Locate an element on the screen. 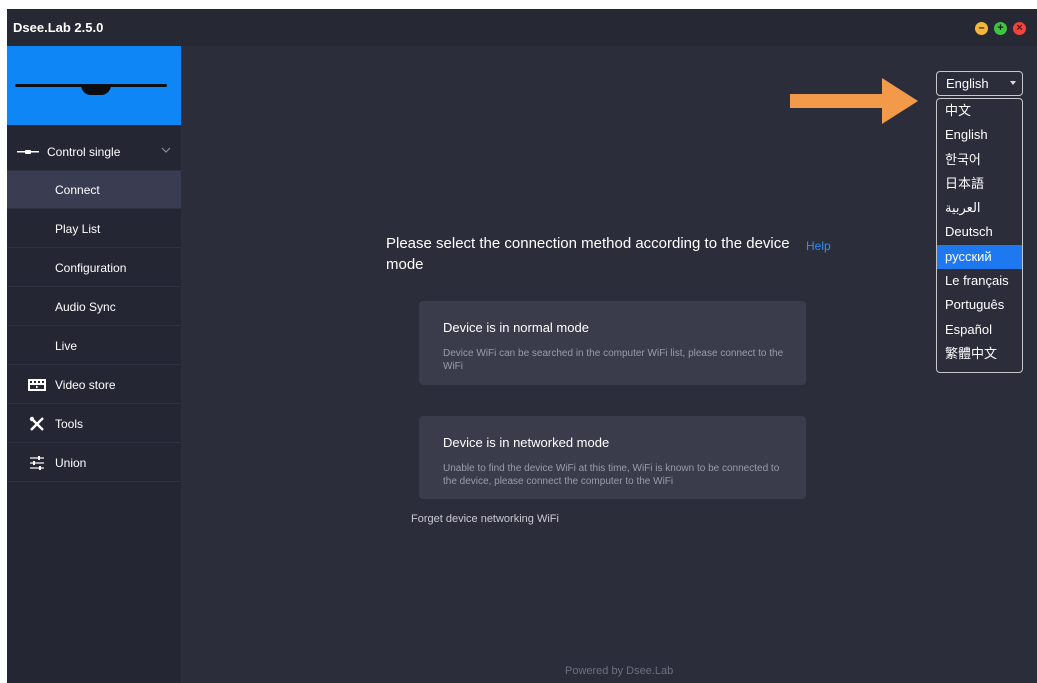 The image size is (1037, 683). minimize-button: – is located at coordinates (981, 28).